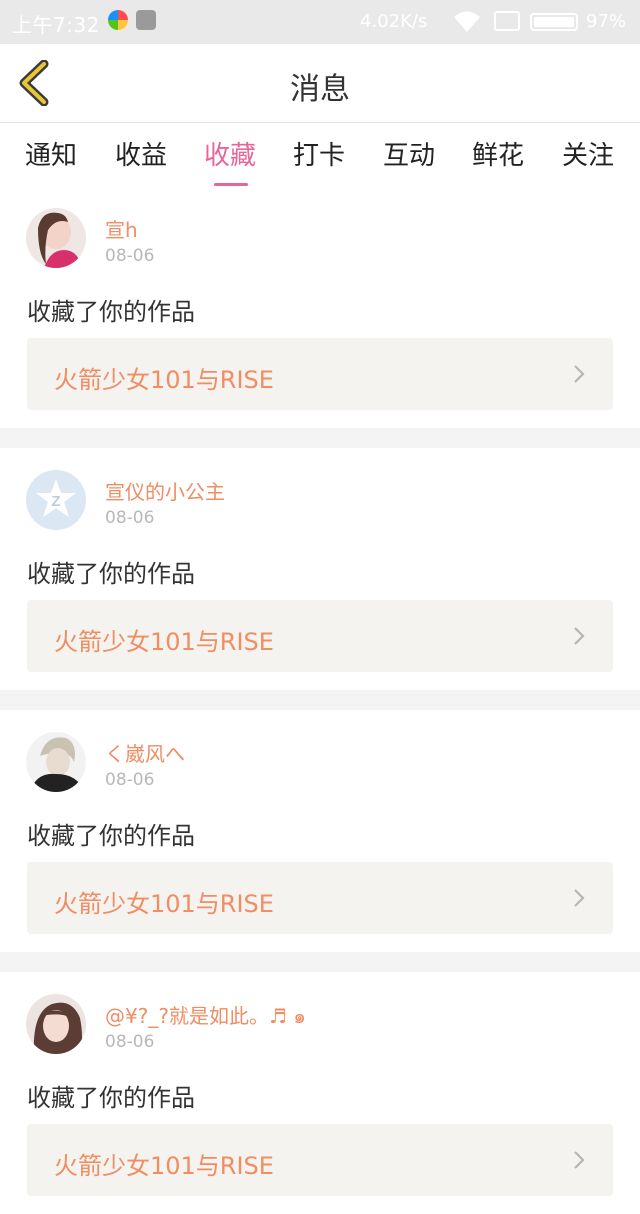 This screenshot has height=1214, width=640. I want to click on tab-label: 鲜花, so click(497, 156).